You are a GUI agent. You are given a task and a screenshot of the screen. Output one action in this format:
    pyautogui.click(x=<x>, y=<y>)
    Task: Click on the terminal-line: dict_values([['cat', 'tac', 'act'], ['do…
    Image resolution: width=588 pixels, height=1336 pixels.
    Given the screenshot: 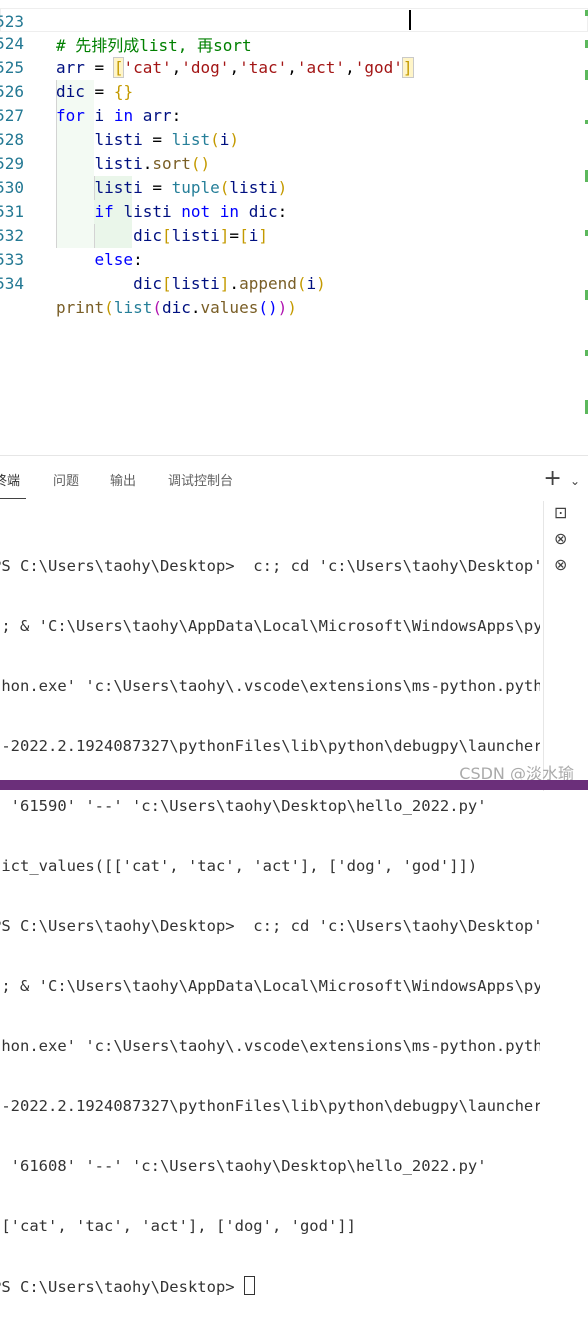 What is the action you would take?
    pyautogui.click(x=239, y=866)
    